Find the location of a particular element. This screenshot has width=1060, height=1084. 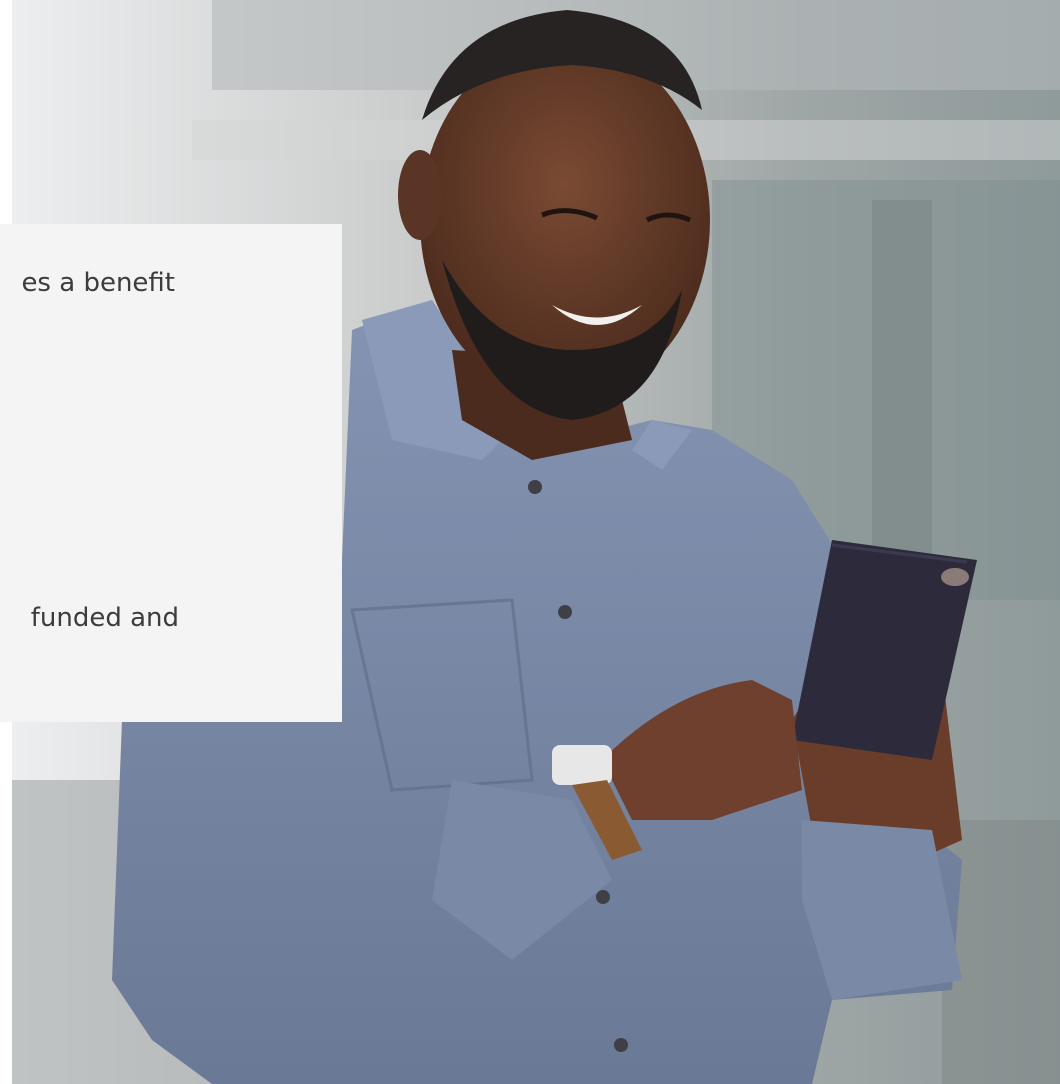

card-text-line-1: es a benefit is located at coordinates (98, 283).